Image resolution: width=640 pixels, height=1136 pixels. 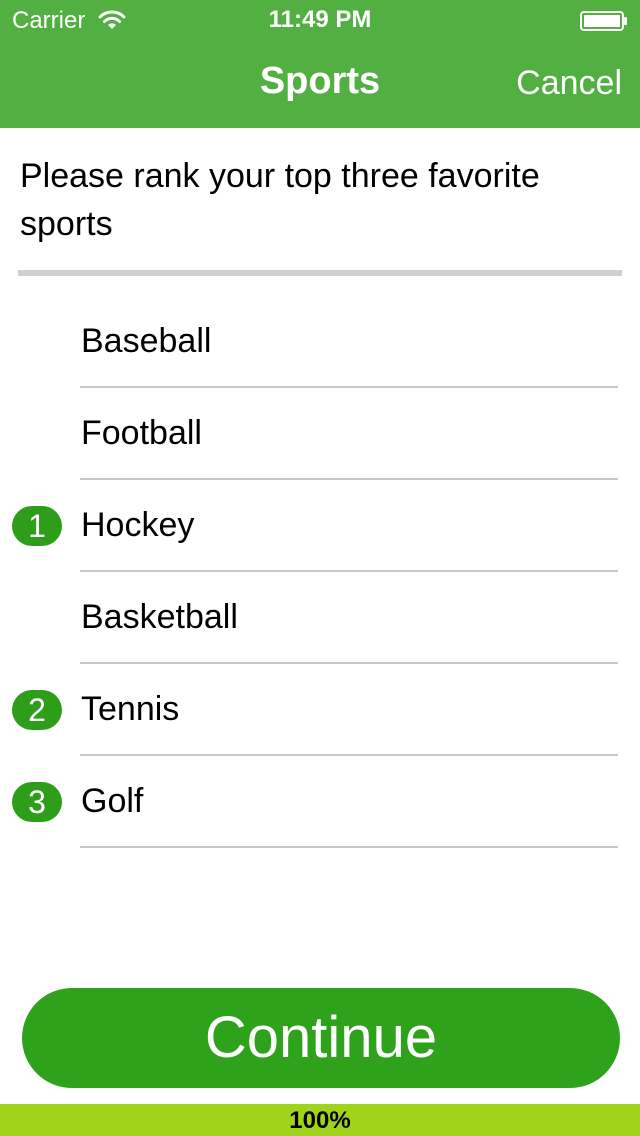 I want to click on option-row-golf: 3 Golf, so click(x=320, y=802).